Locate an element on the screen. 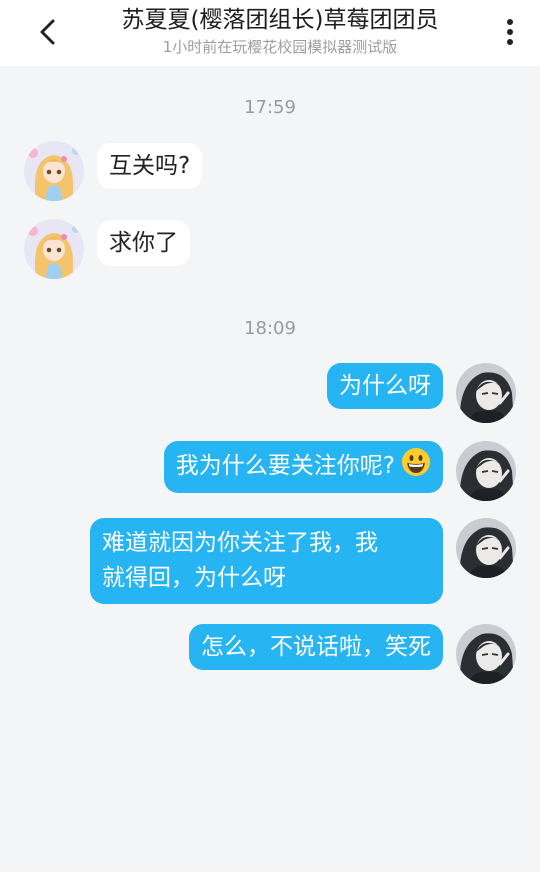 Image resolution: width=540 pixels, height=872 pixels. message-timestamp: 18:09 is located at coordinates (270, 328).